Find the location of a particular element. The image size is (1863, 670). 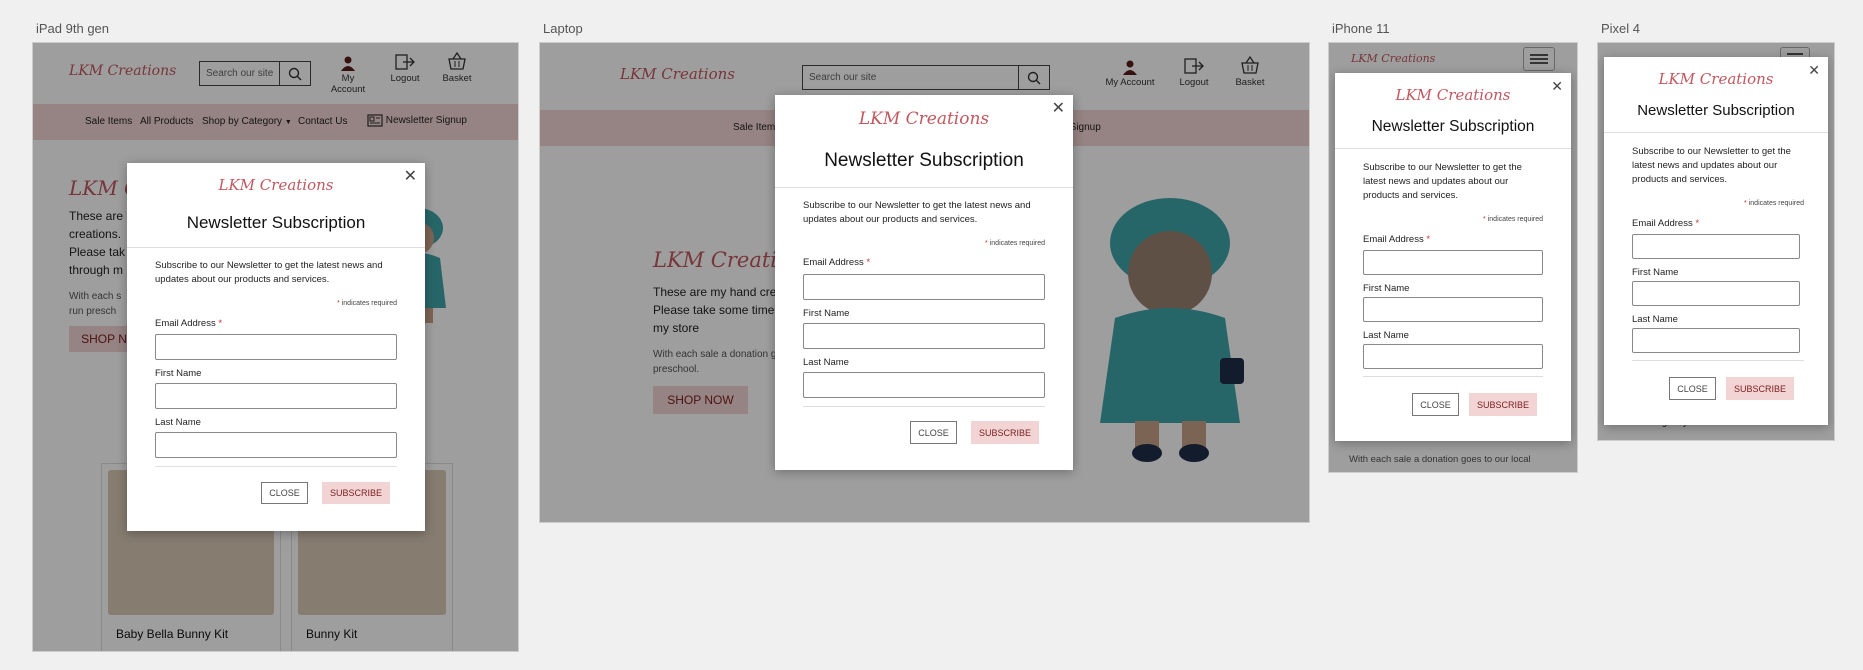

device-label-ipad: iPad 9th gen is located at coordinates (73, 28).